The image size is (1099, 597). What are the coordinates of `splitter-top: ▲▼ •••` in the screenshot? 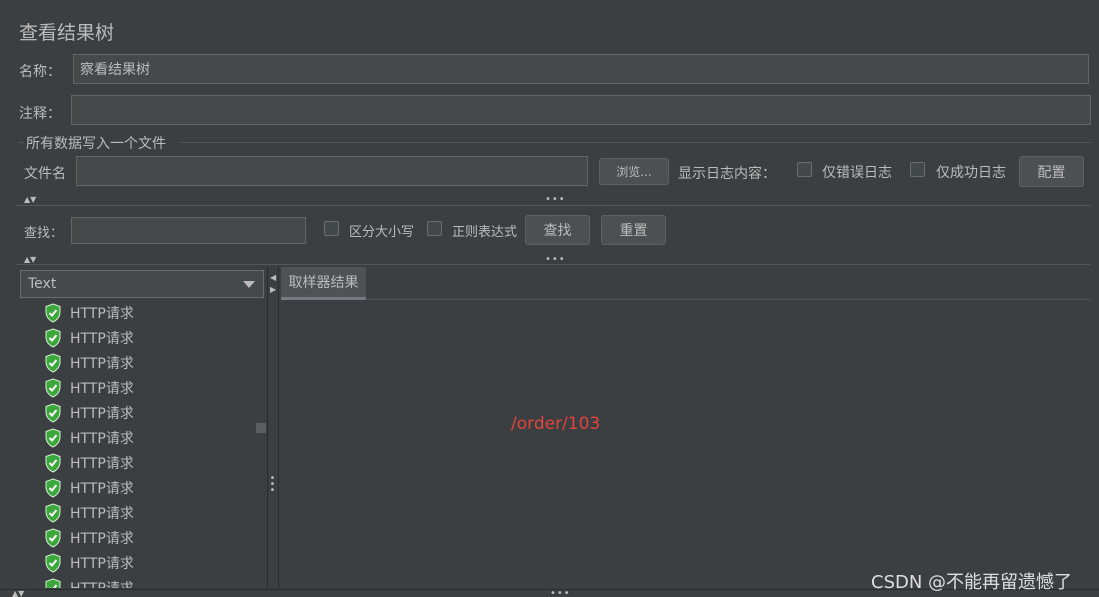 It's located at (553, 200).